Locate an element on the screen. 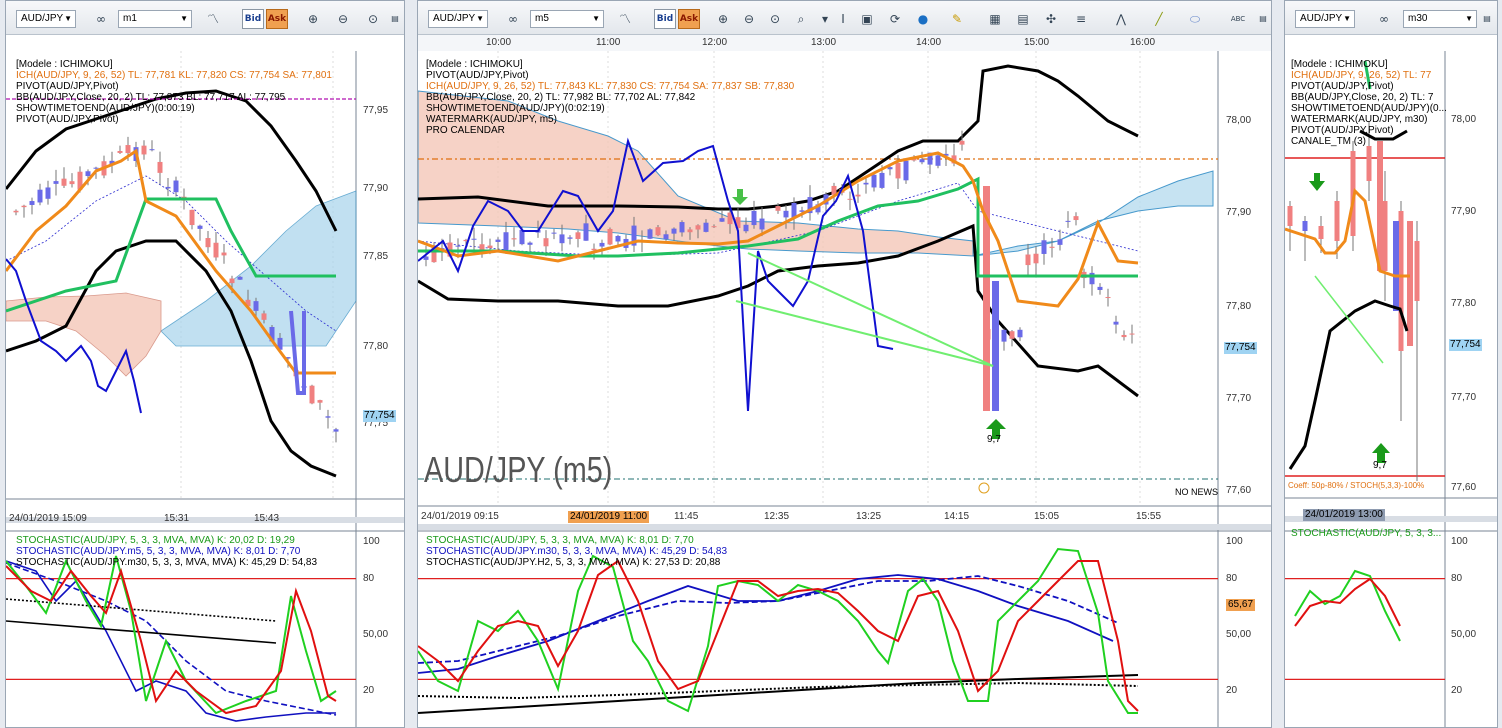 The width and height of the screenshot is (1502, 728). legend-line: SHOWTIMETOEND(AUD/JPY)(0:00:19) is located at coordinates (105, 108).